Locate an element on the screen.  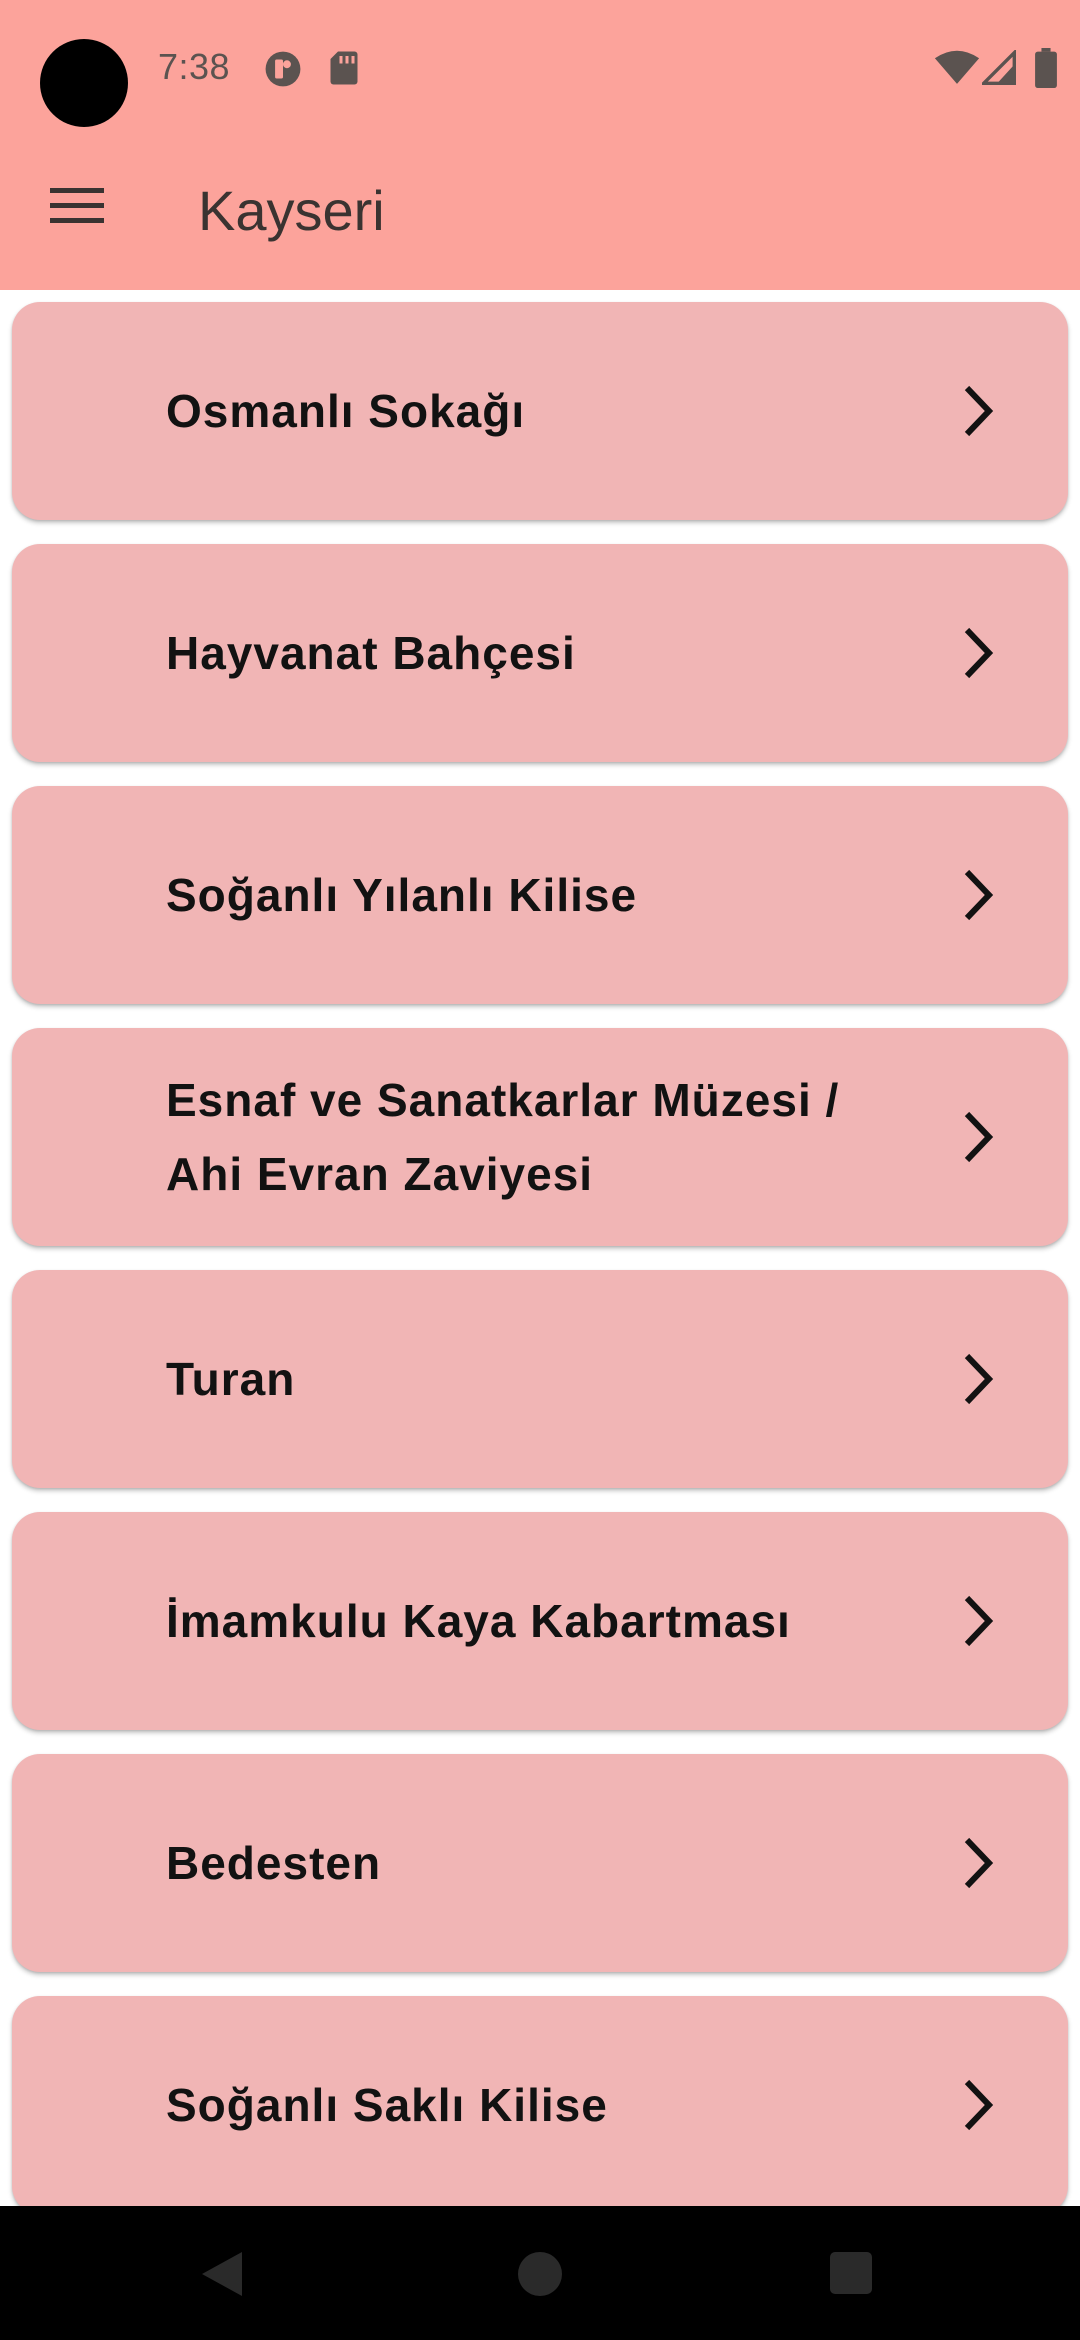
signal-icon is located at coordinates (999, 67).